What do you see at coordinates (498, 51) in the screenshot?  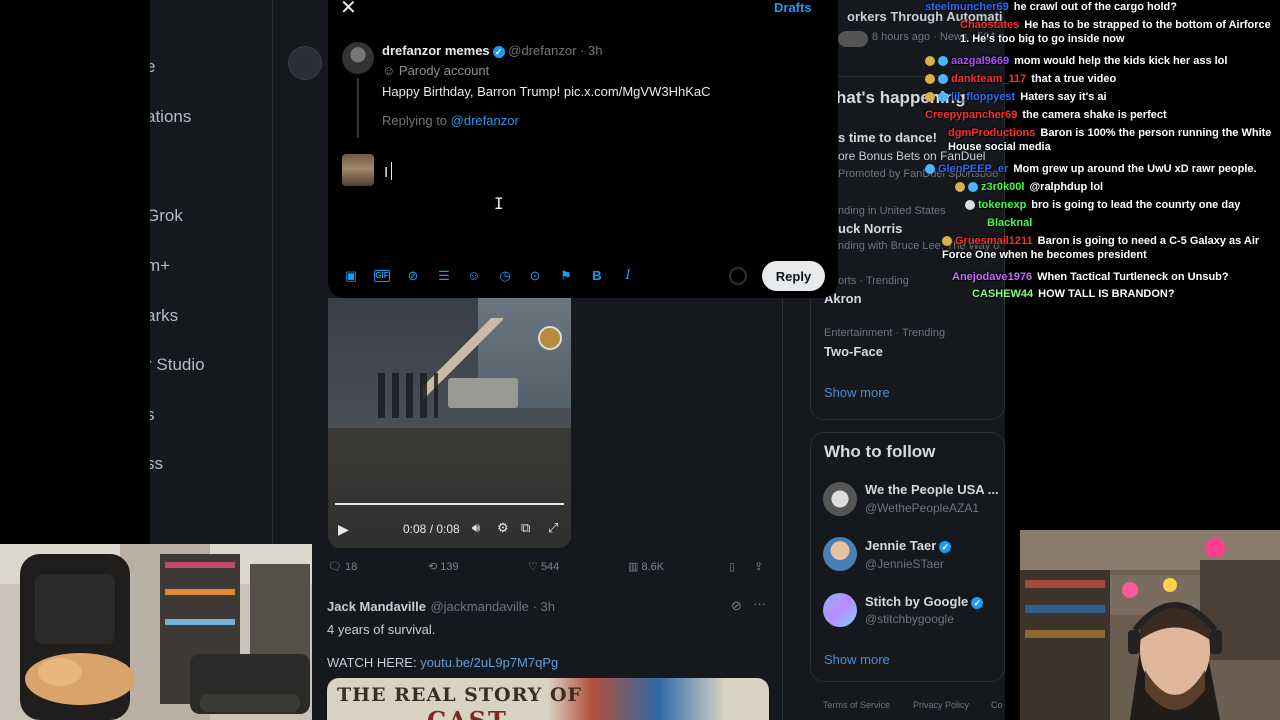 I see `verified-icon: ✓` at bounding box center [498, 51].